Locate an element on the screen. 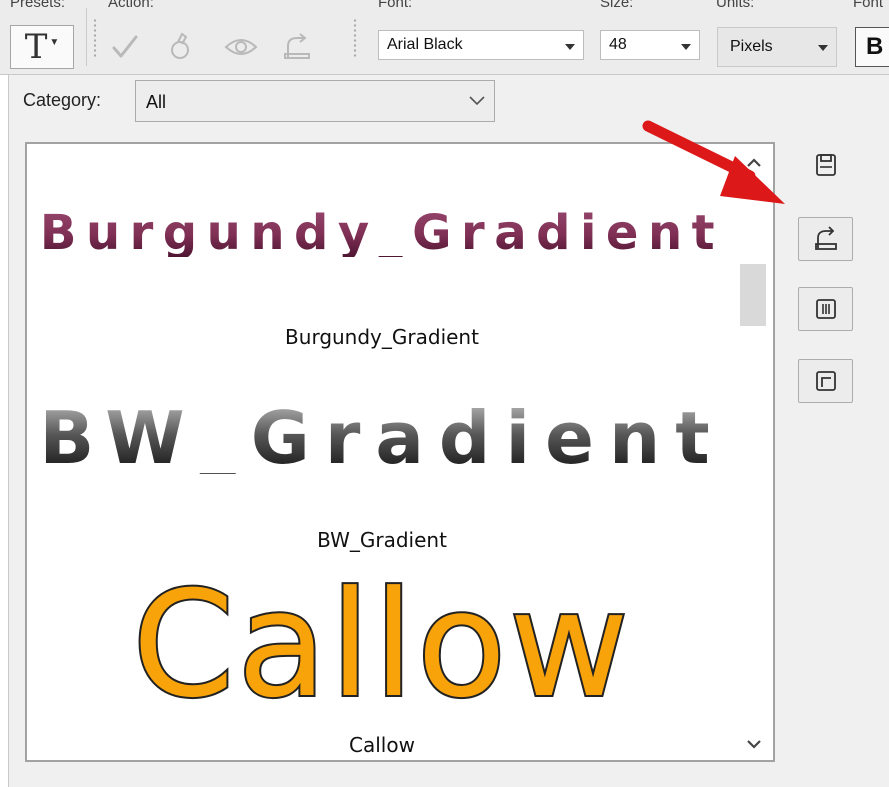  replace-style-button is located at coordinates (825, 381).